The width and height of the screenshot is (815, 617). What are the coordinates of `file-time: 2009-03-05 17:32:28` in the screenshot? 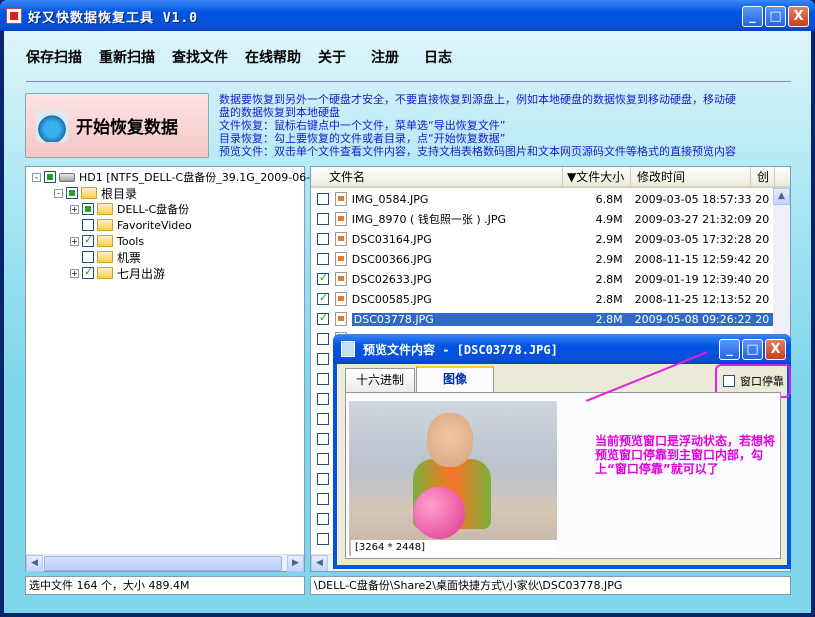 It's located at (693, 239).